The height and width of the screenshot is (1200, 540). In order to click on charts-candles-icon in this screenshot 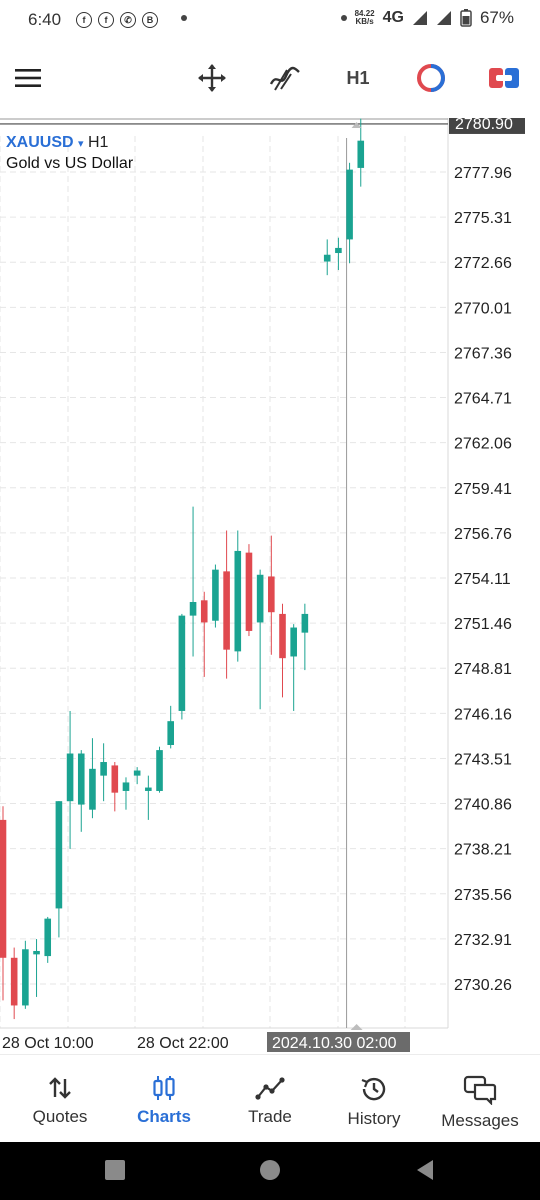, I will do `click(164, 1088)`.